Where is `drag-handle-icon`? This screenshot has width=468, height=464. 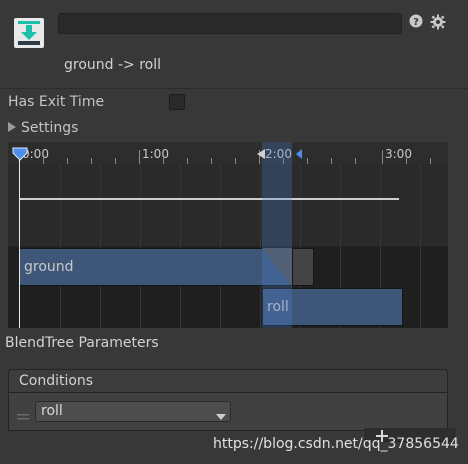
drag-handle-icon is located at coordinates (23, 414).